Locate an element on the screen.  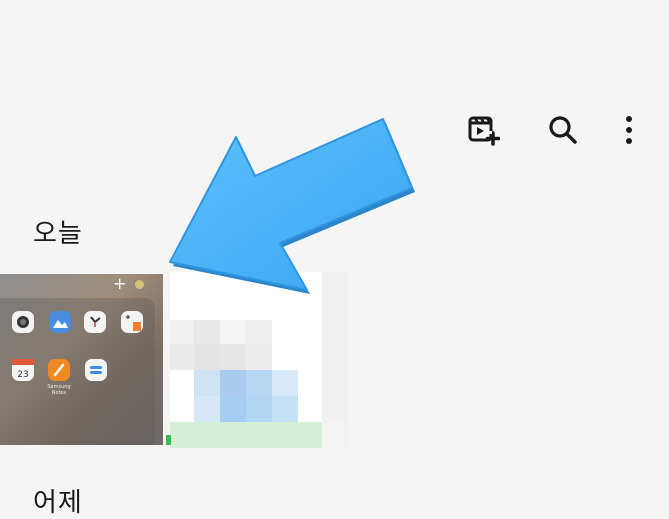
photo-thumbnail-home-screen: + 23 Samsung Notes is located at coordinates (81, 359).